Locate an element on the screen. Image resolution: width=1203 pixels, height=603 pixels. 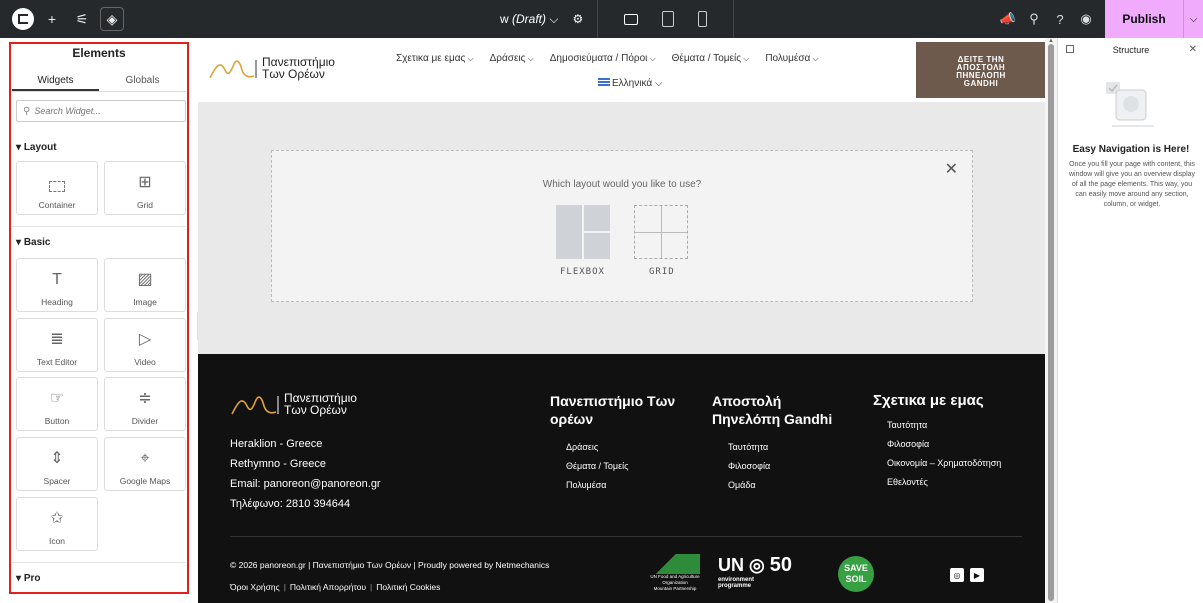
star-icon: ✩ is located at coordinates (57, 518).